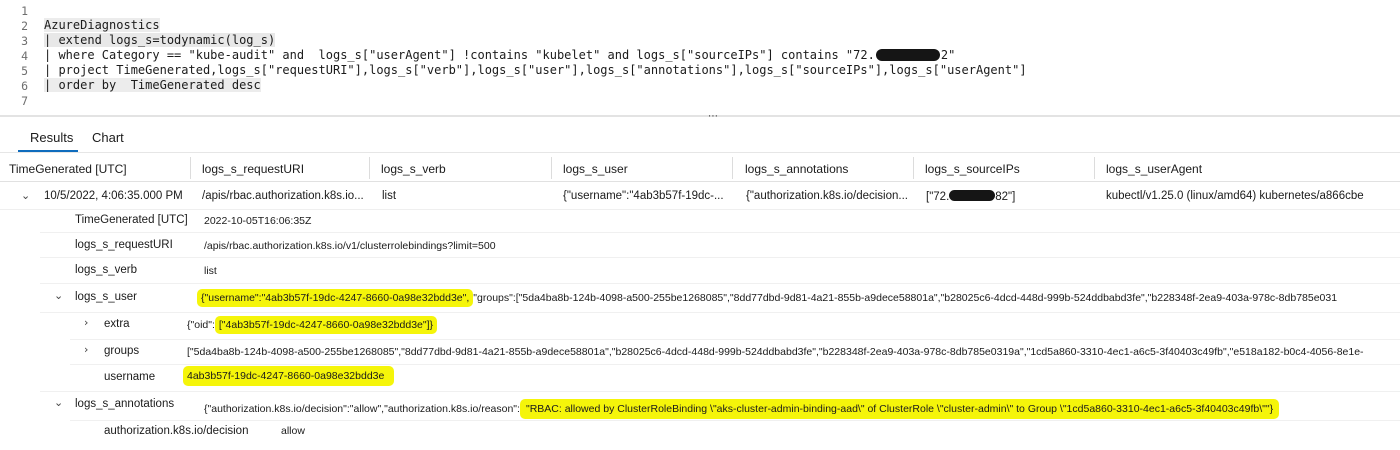  Describe the element at coordinates (68, 169) in the screenshot. I see `column-header-timegenerated: TimeGenerated [UTC]` at that location.